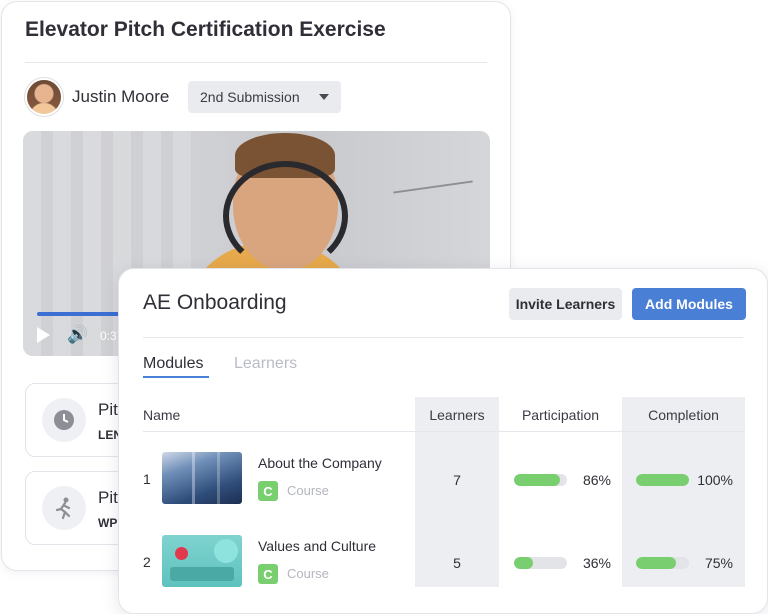 This screenshot has height=614, width=768. What do you see at coordinates (161, 415) in the screenshot?
I see `column-header-name: Name` at bounding box center [161, 415].